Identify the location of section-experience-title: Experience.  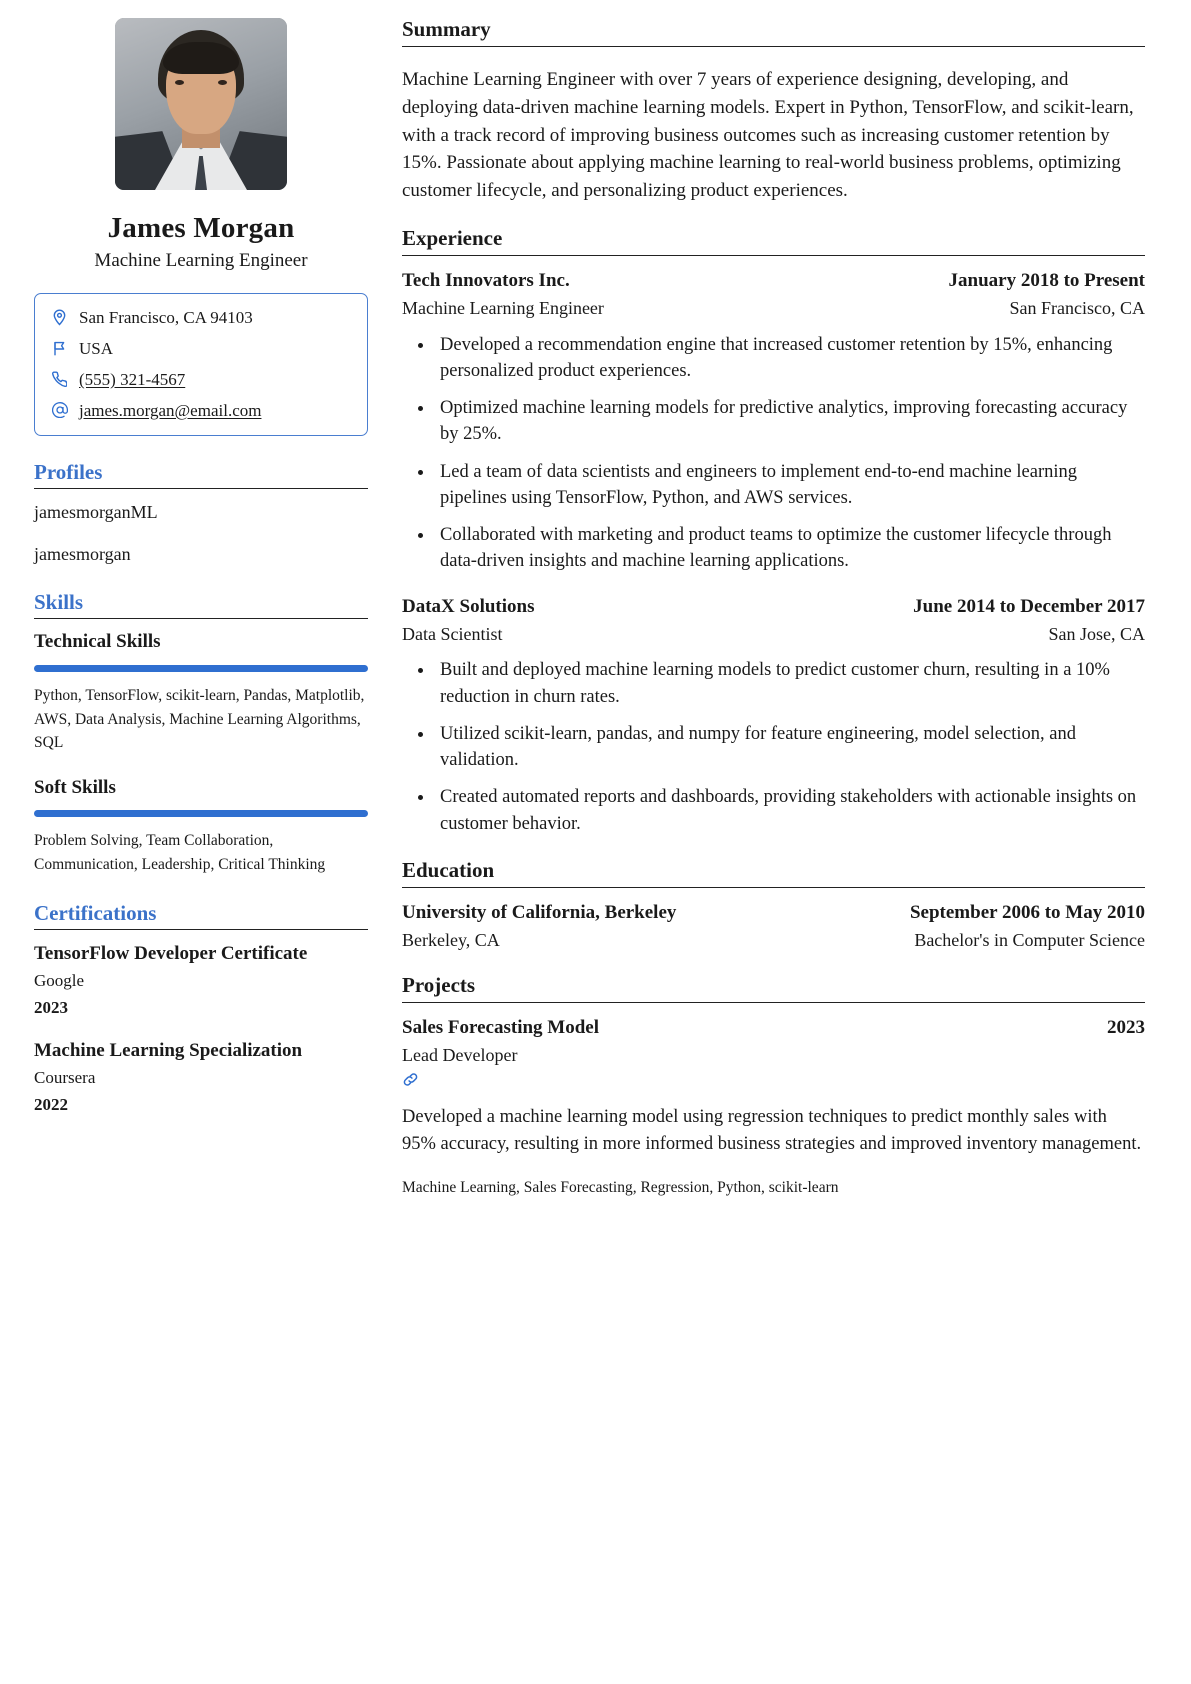
(452, 237).